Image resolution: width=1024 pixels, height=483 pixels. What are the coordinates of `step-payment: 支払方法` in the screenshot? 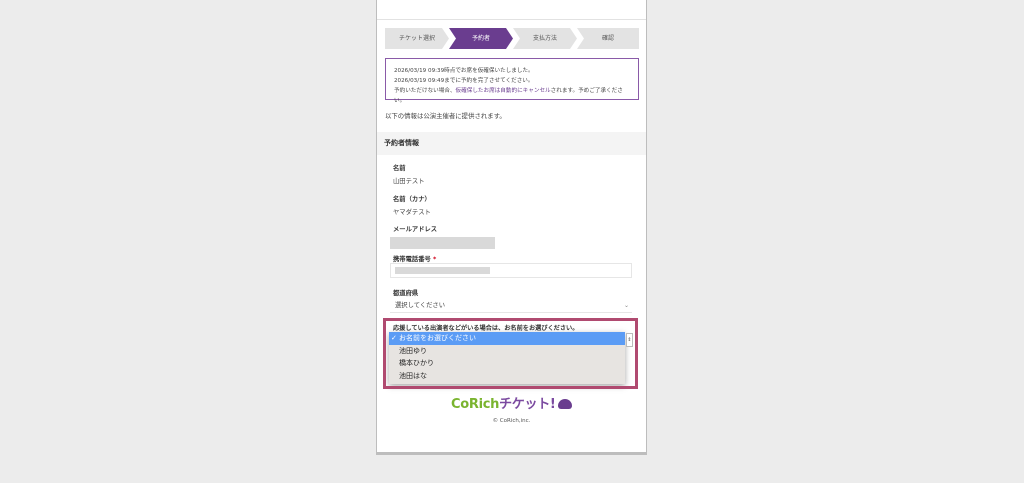 It's located at (545, 38).